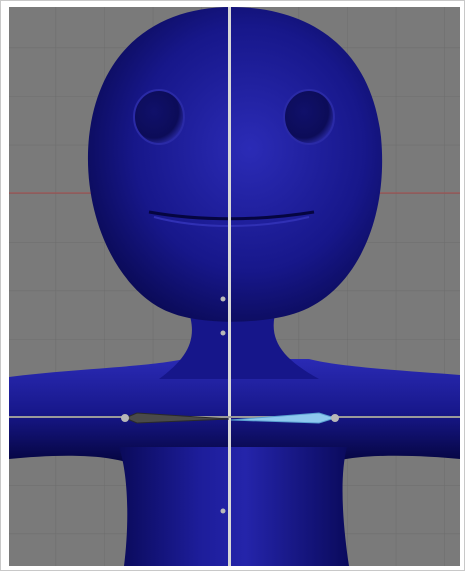 Image resolution: width=465 pixels, height=571 pixels. I want to click on eye-socket-right, so click(159, 117).